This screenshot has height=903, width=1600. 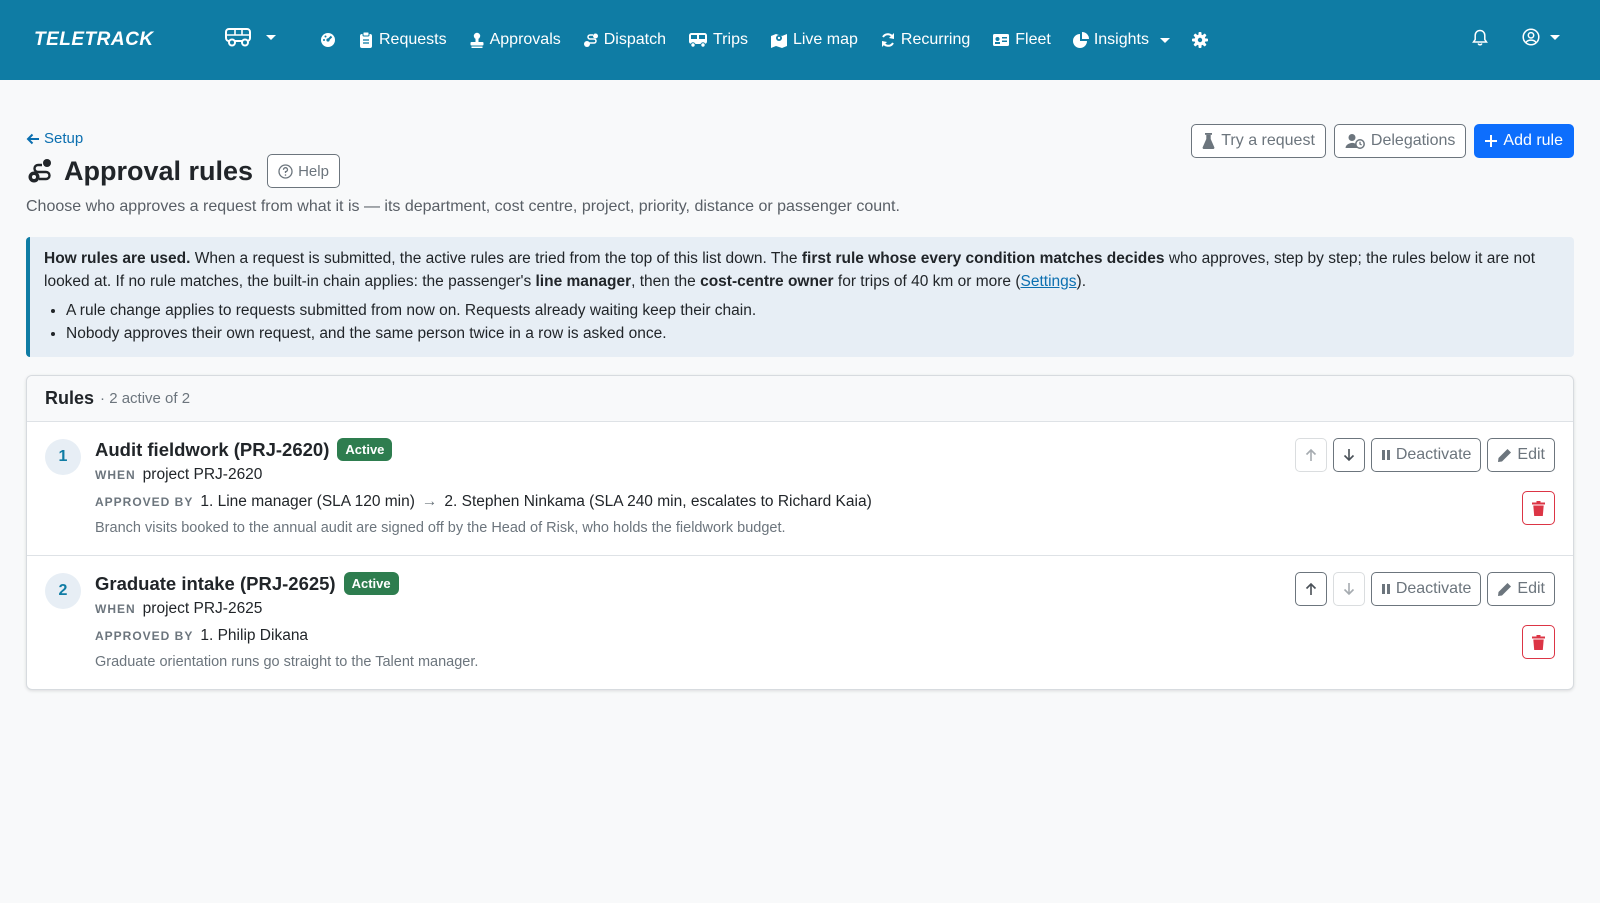 What do you see at coordinates (1491, 141) in the screenshot?
I see `plus-icon` at bounding box center [1491, 141].